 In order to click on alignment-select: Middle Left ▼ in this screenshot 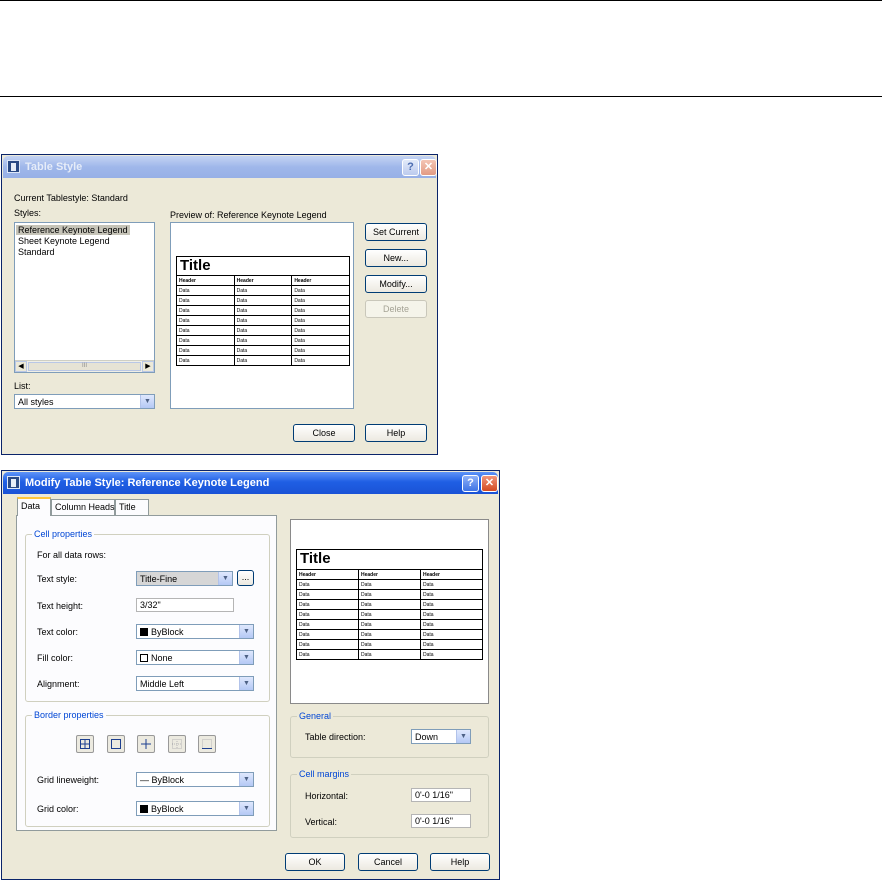, I will do `click(195, 683)`.